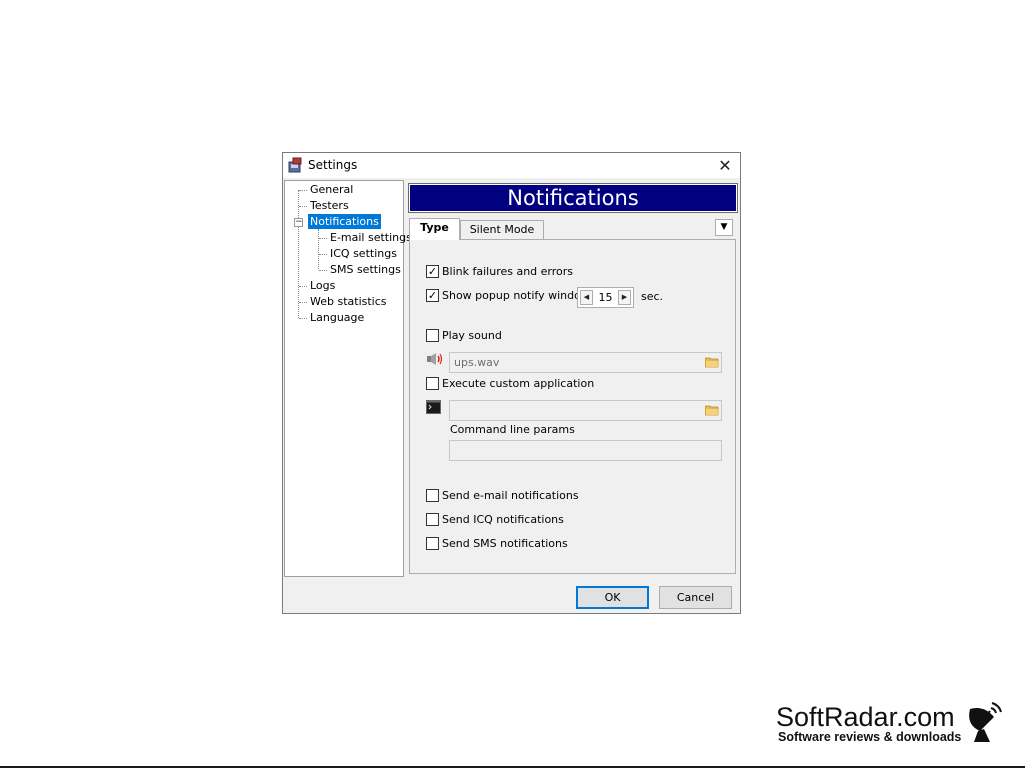  What do you see at coordinates (511, 165) in the screenshot?
I see `title-bar: Settings ✕` at bounding box center [511, 165].